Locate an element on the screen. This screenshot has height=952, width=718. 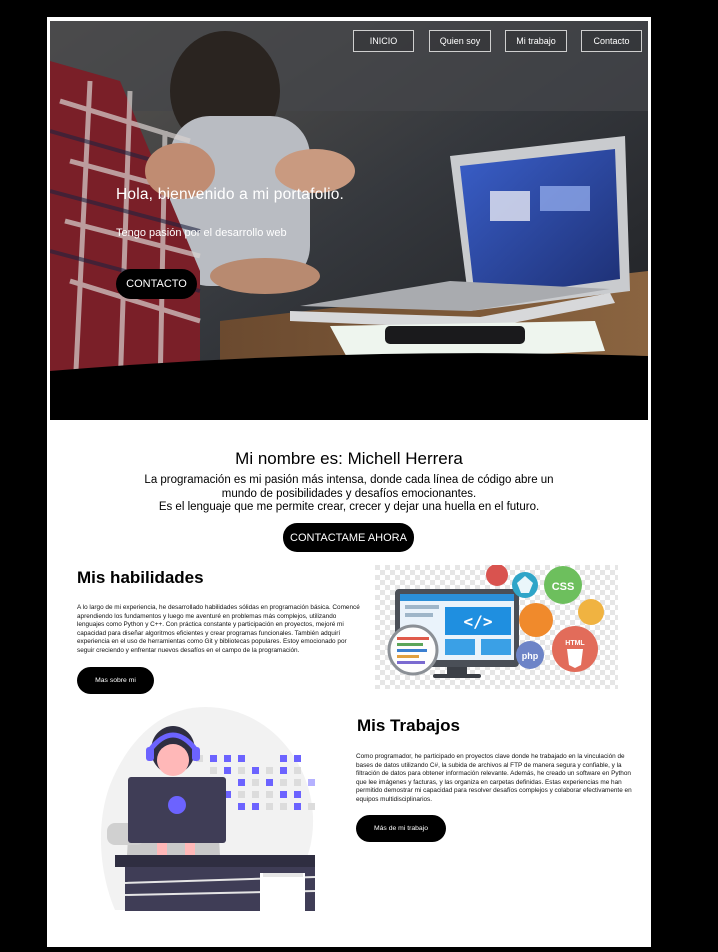
nav-inicio: INICIO is located at coordinates (383, 41).